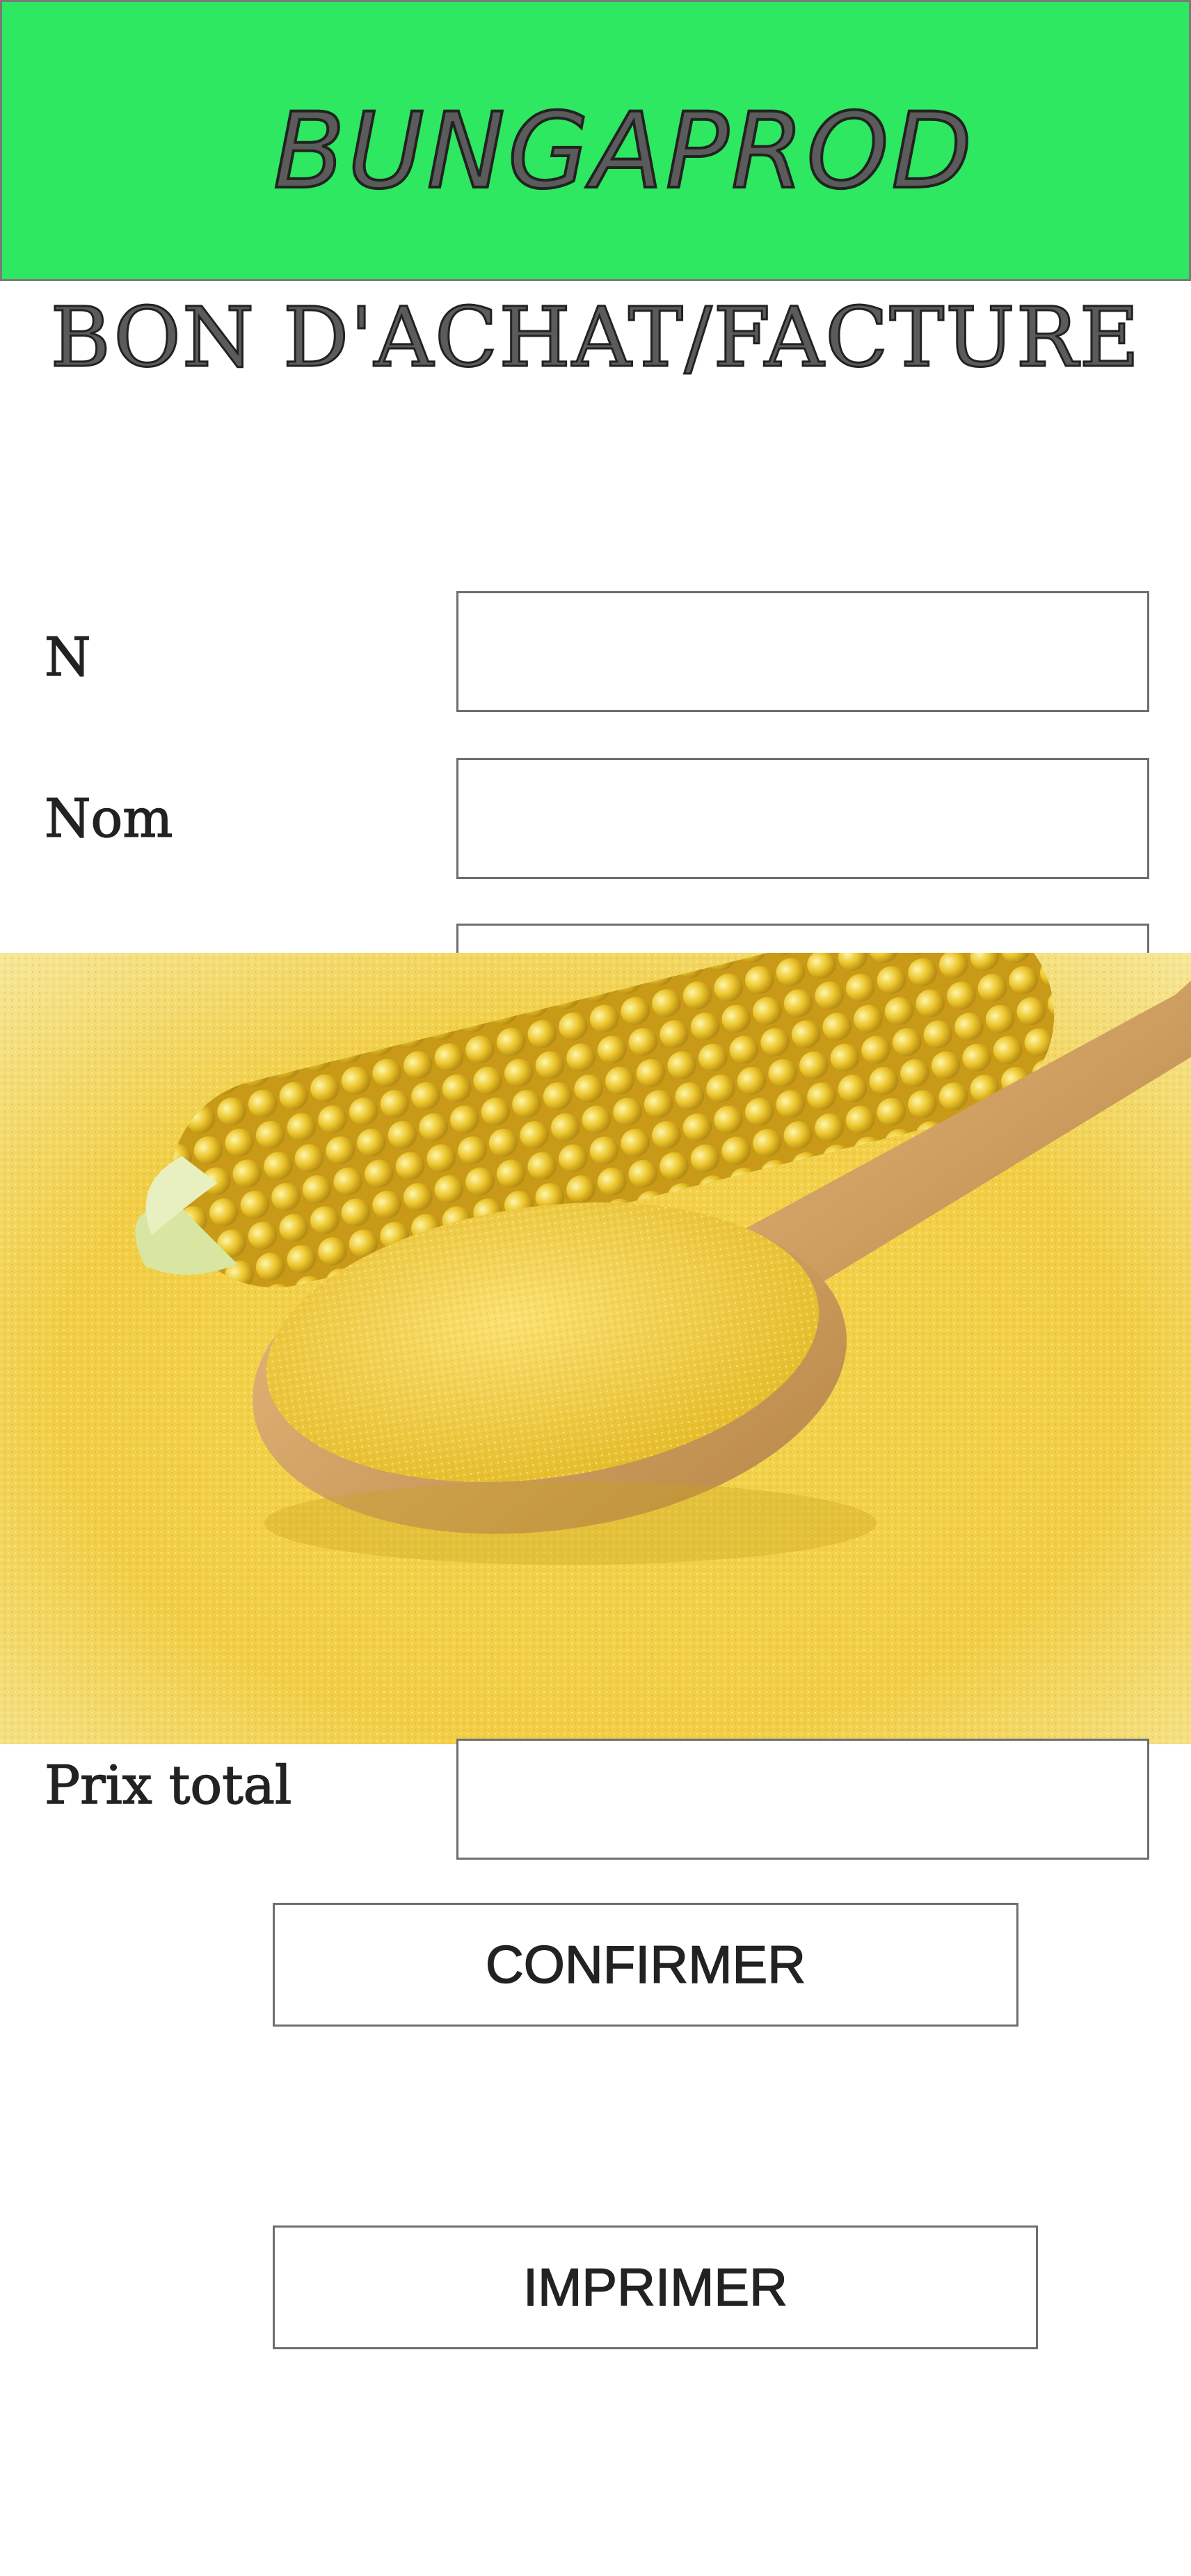 The height and width of the screenshot is (2576, 1191). Describe the element at coordinates (67, 657) in the screenshot. I see `field-label-n: N` at that location.